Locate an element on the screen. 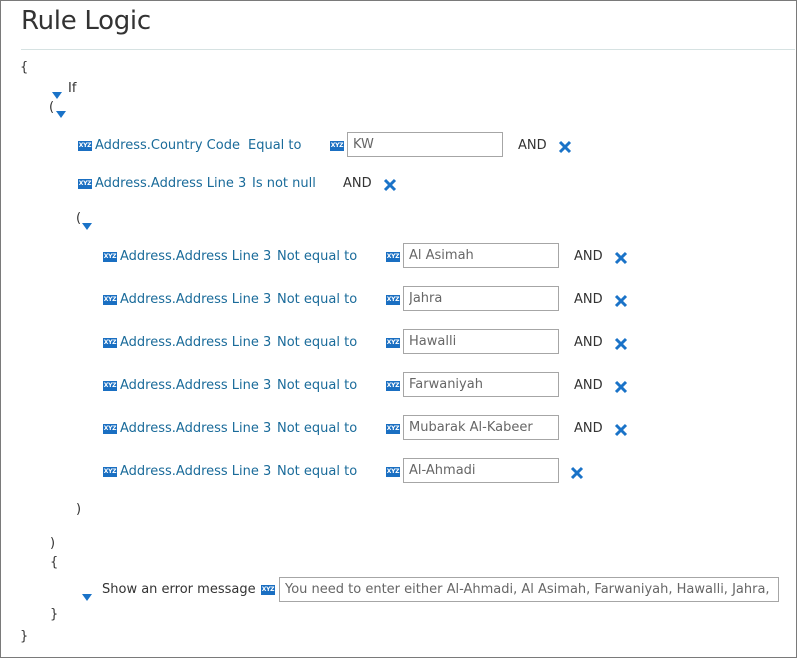 Image resolution: width=797 pixels, height=658 pixels. condition-operator: Equal to is located at coordinates (274, 145).